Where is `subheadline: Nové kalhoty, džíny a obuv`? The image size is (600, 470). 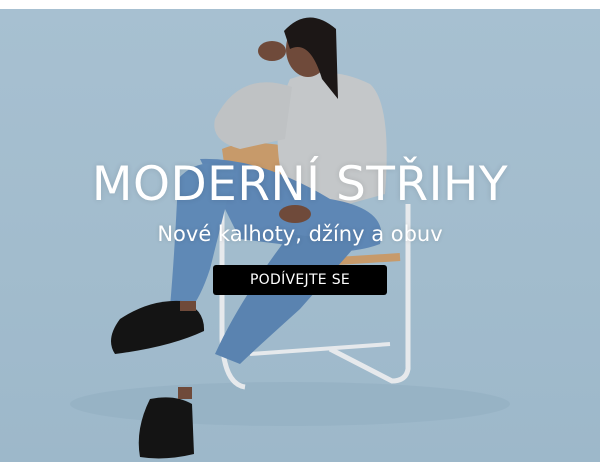 subheadline: Nové kalhoty, džíny a obuv is located at coordinates (300, 234).